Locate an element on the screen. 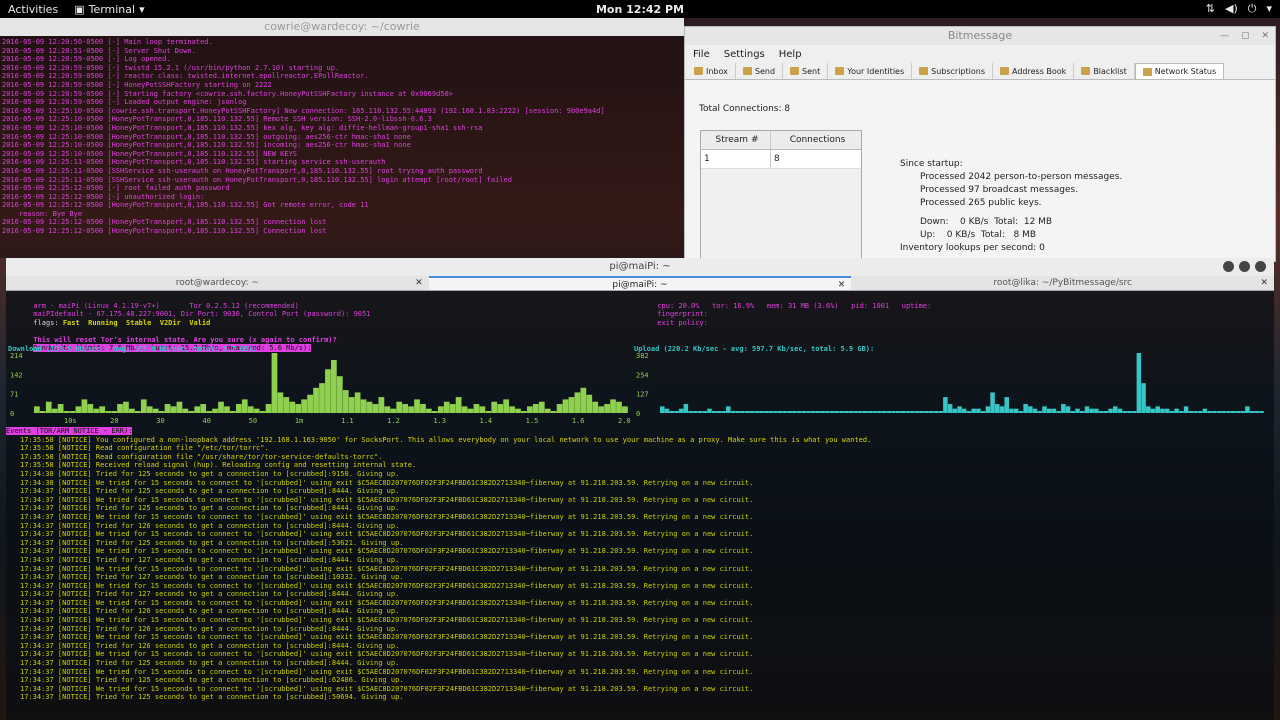 This screenshot has width=1280, height=720. tab-sent: Sent is located at coordinates (806, 71).